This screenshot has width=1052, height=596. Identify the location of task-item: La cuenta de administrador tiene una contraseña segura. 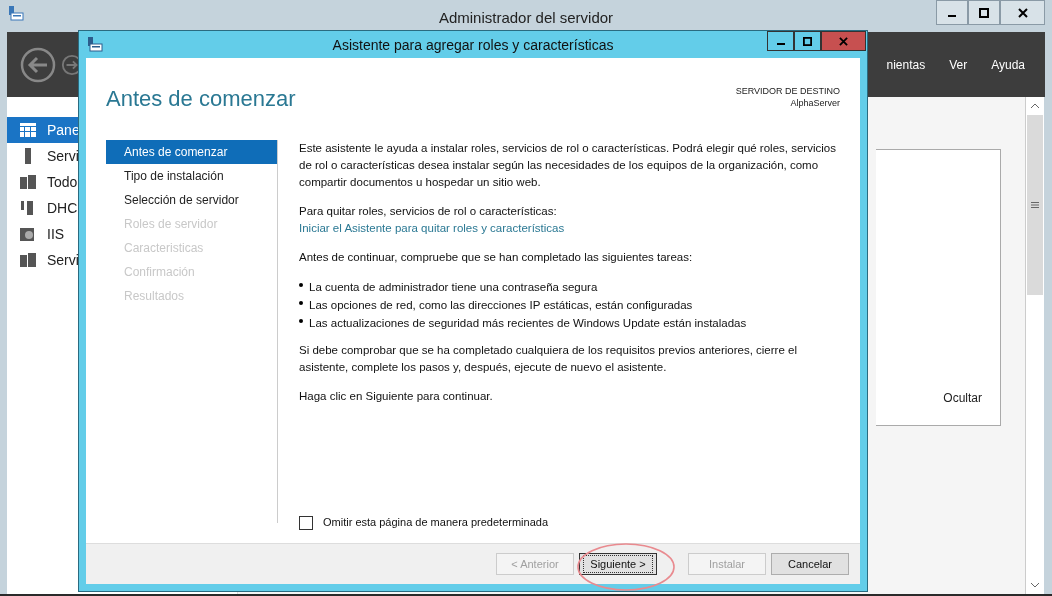
(453, 287).